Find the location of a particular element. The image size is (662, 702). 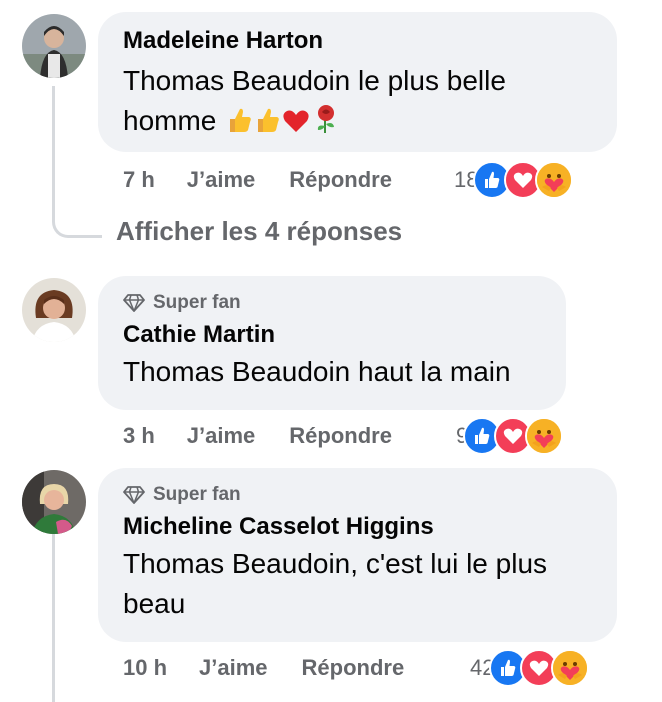

comment-timestamp: 3 h is located at coordinates (139, 436).